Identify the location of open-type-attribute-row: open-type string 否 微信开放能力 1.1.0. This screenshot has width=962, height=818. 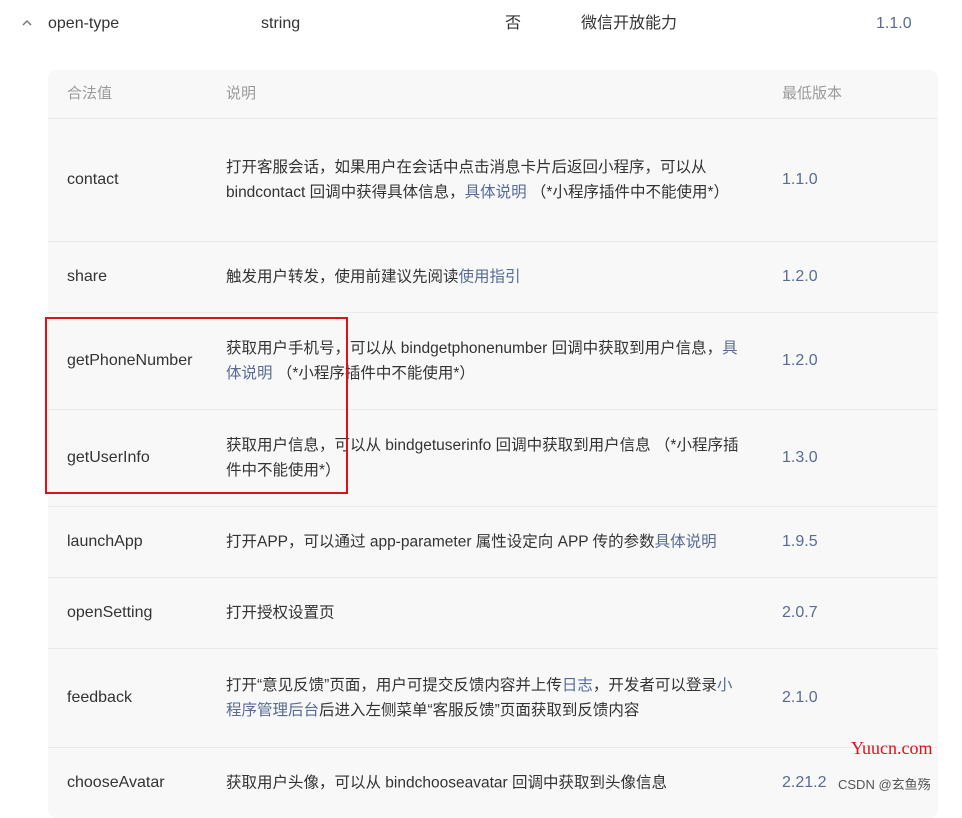
(481, 25).